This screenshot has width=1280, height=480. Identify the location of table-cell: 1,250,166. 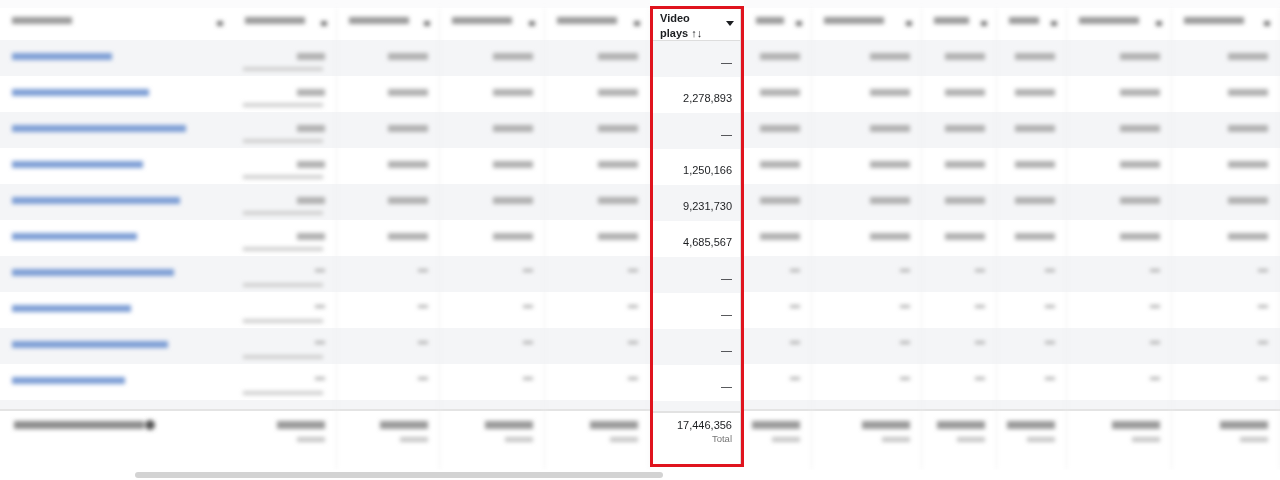
(707, 170).